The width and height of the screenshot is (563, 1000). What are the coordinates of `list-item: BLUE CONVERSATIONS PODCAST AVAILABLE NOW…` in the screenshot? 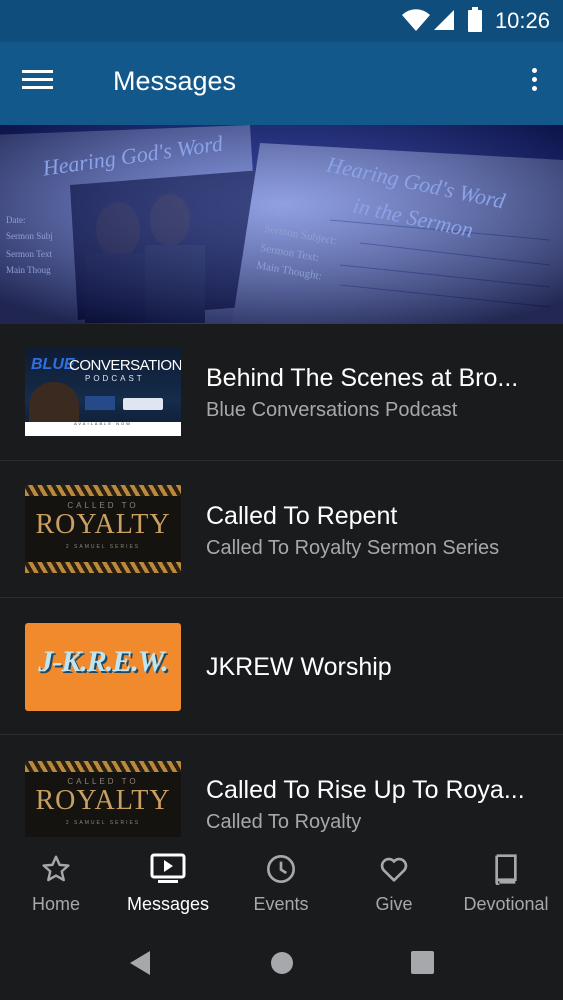 It's located at (281, 392).